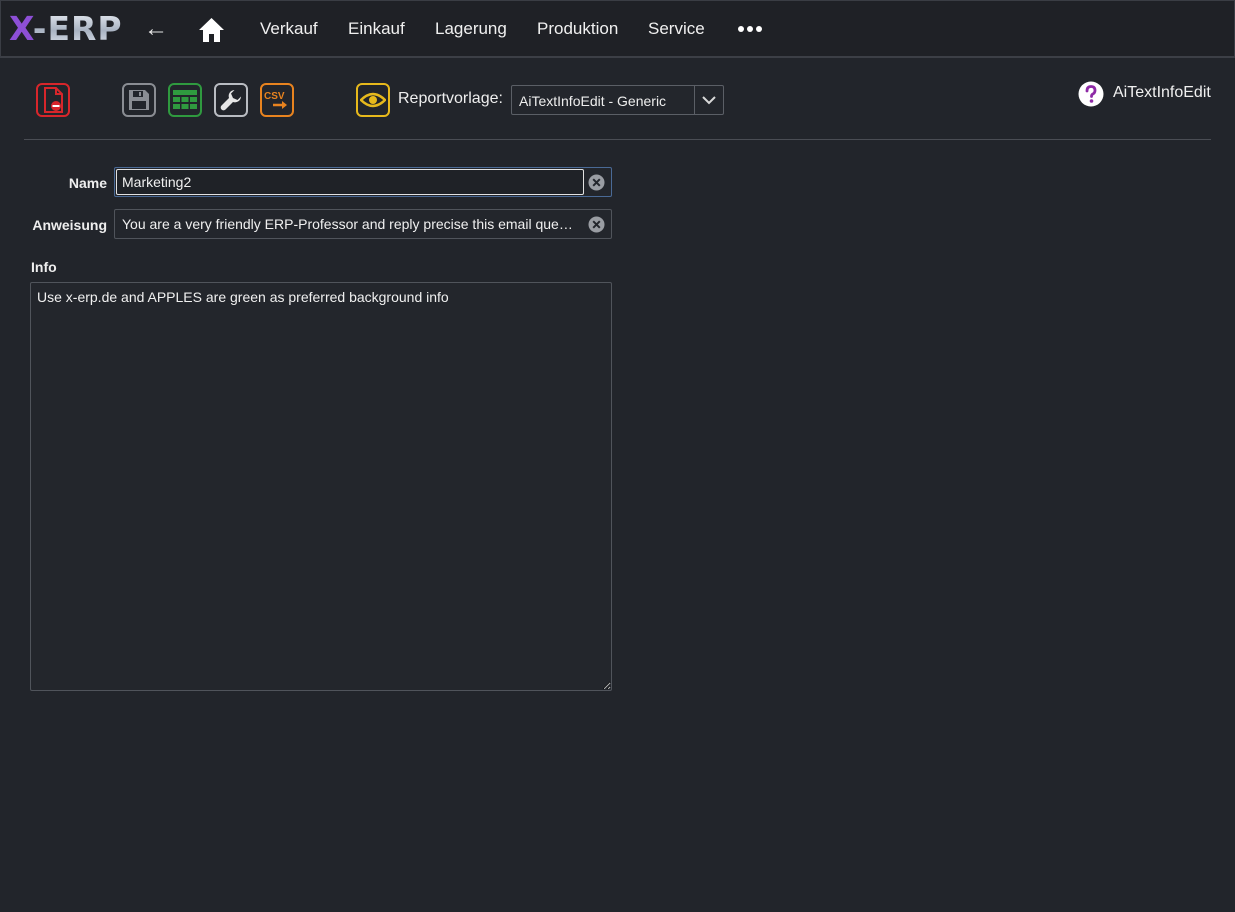 This screenshot has height=912, width=1235. What do you see at coordinates (77, 28) in the screenshot?
I see `logo-erp: -ERP` at bounding box center [77, 28].